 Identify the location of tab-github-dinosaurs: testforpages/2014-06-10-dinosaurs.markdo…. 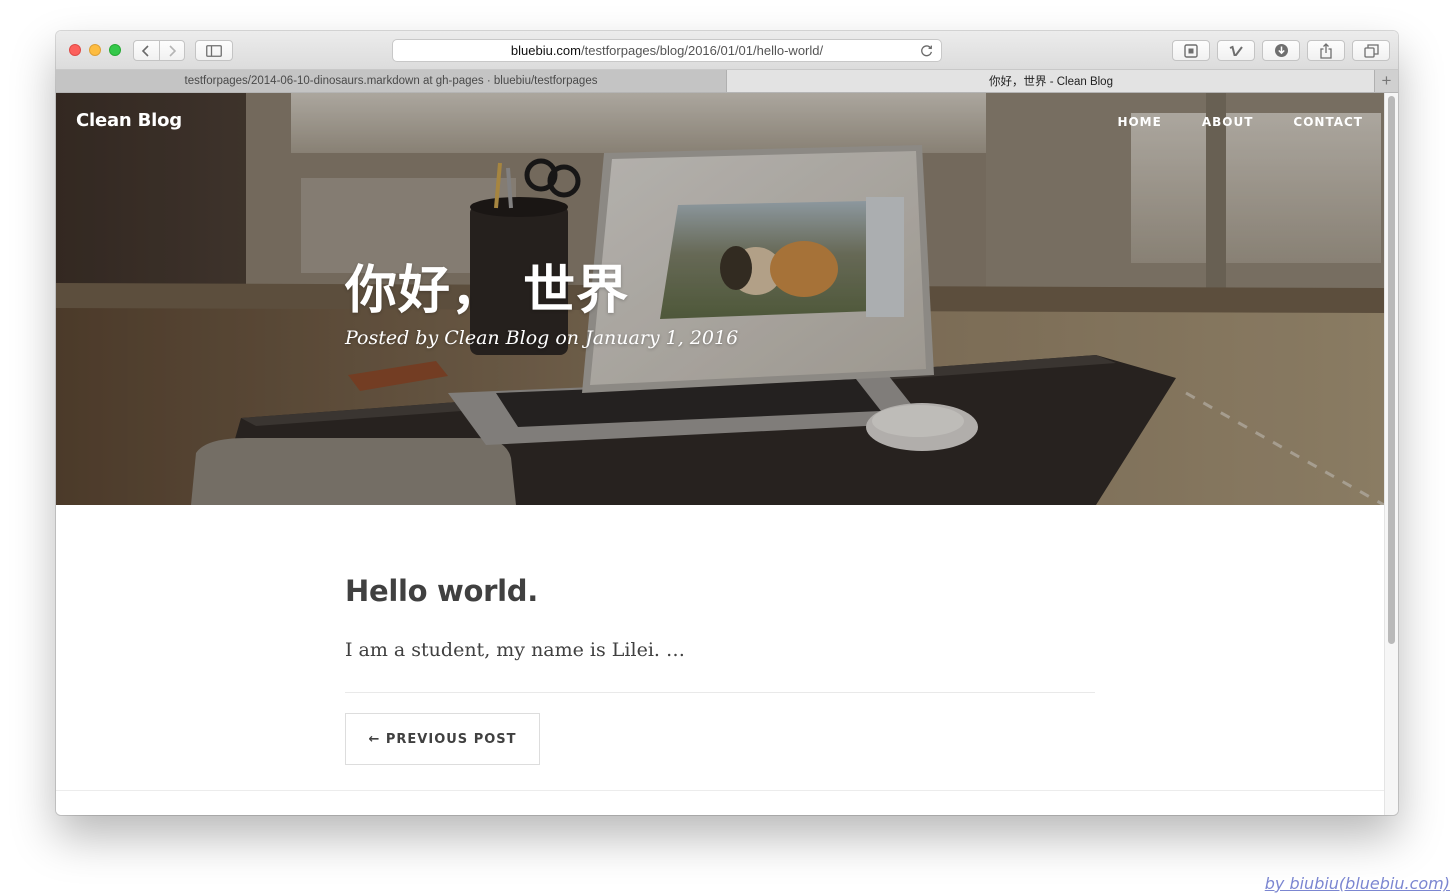
(391, 81).